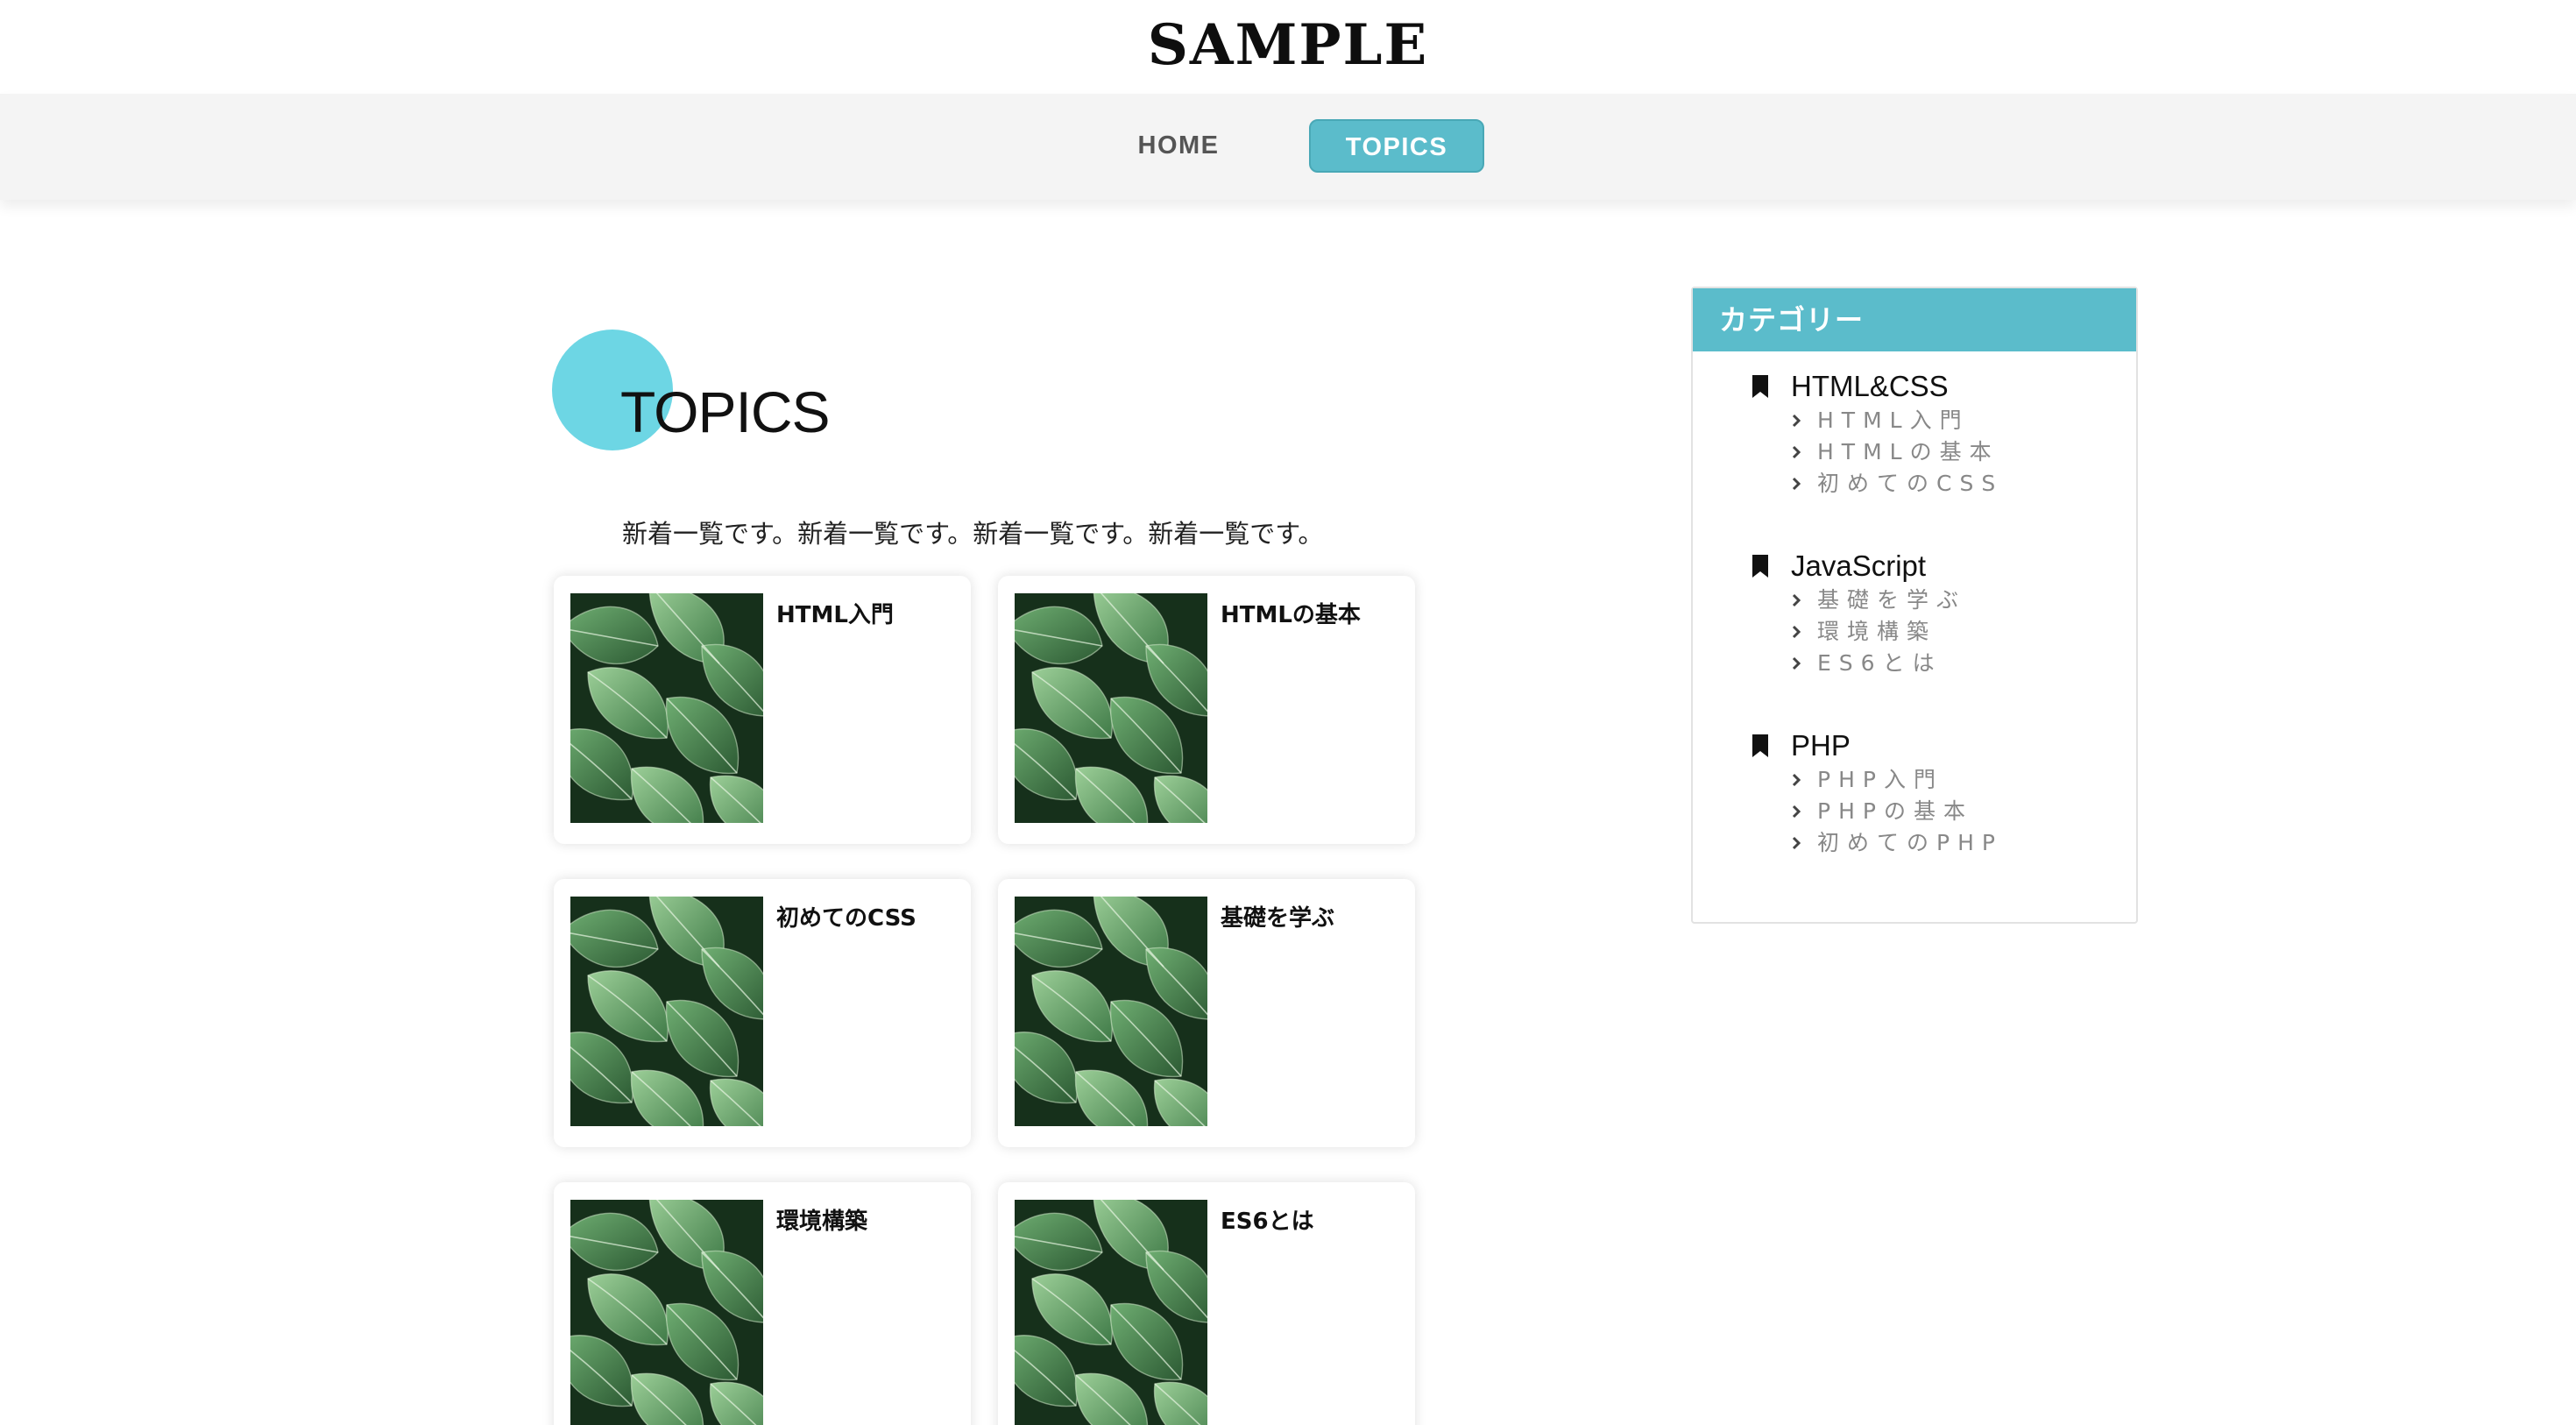 Image resolution: width=2576 pixels, height=1425 pixels. I want to click on card-title: ES6とは, so click(1267, 1219).